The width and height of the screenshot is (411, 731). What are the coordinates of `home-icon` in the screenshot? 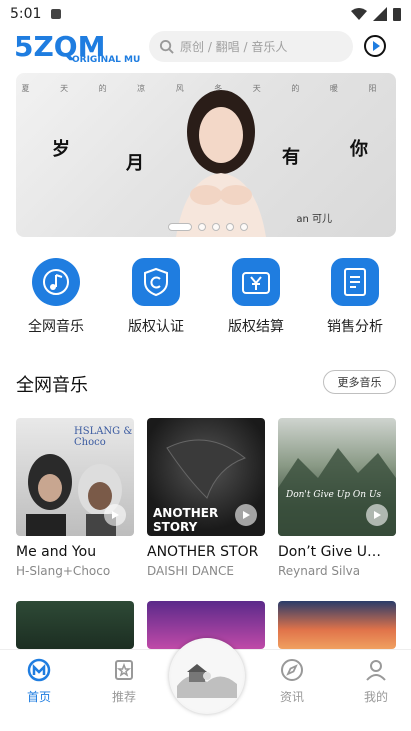 It's located at (39, 670).